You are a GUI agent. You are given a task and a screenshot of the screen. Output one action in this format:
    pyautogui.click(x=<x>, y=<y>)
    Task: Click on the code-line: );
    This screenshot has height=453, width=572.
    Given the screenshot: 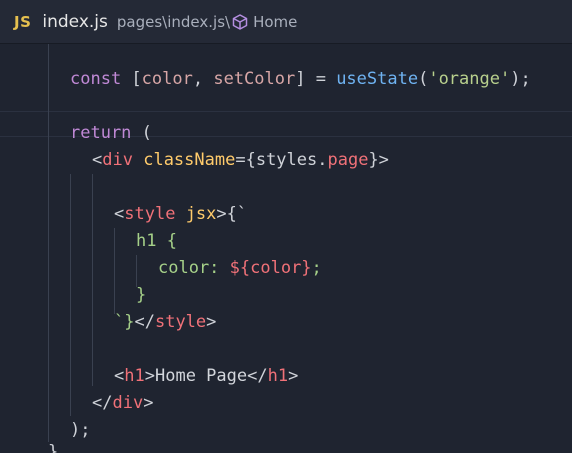 What is the action you would take?
    pyautogui.click(x=80, y=430)
    